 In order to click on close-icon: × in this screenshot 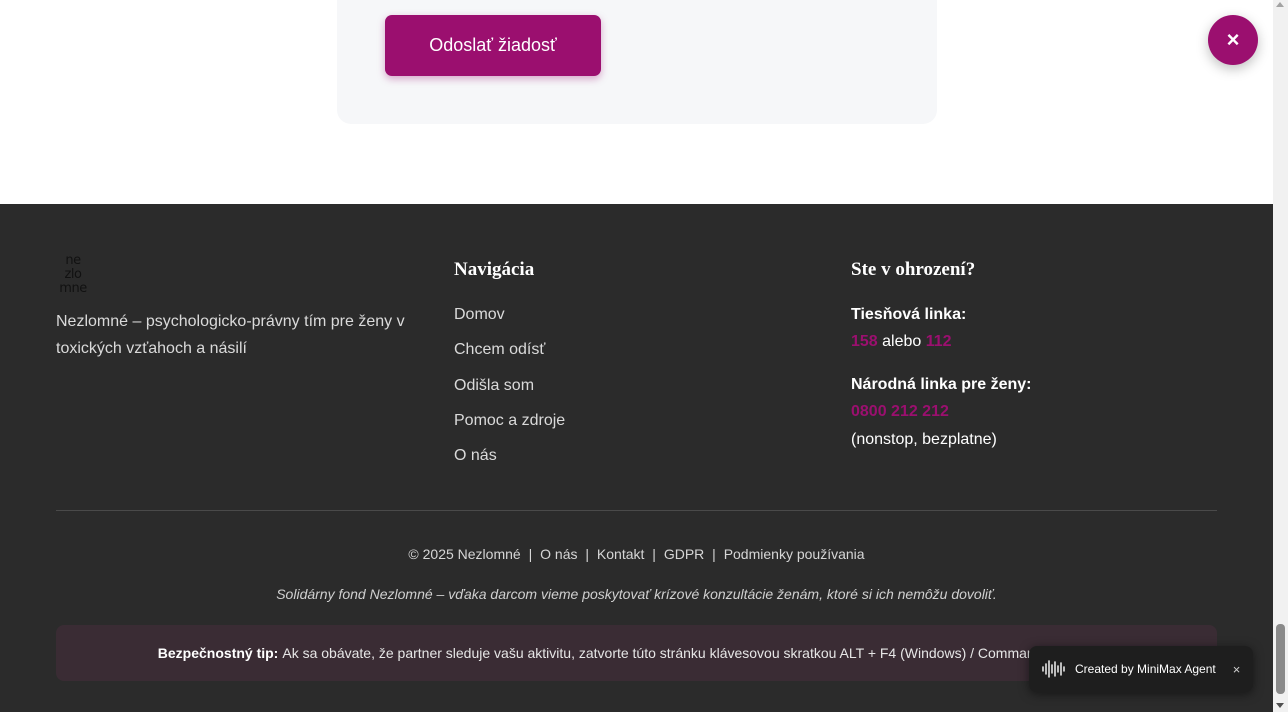, I will do `click(1233, 40)`.